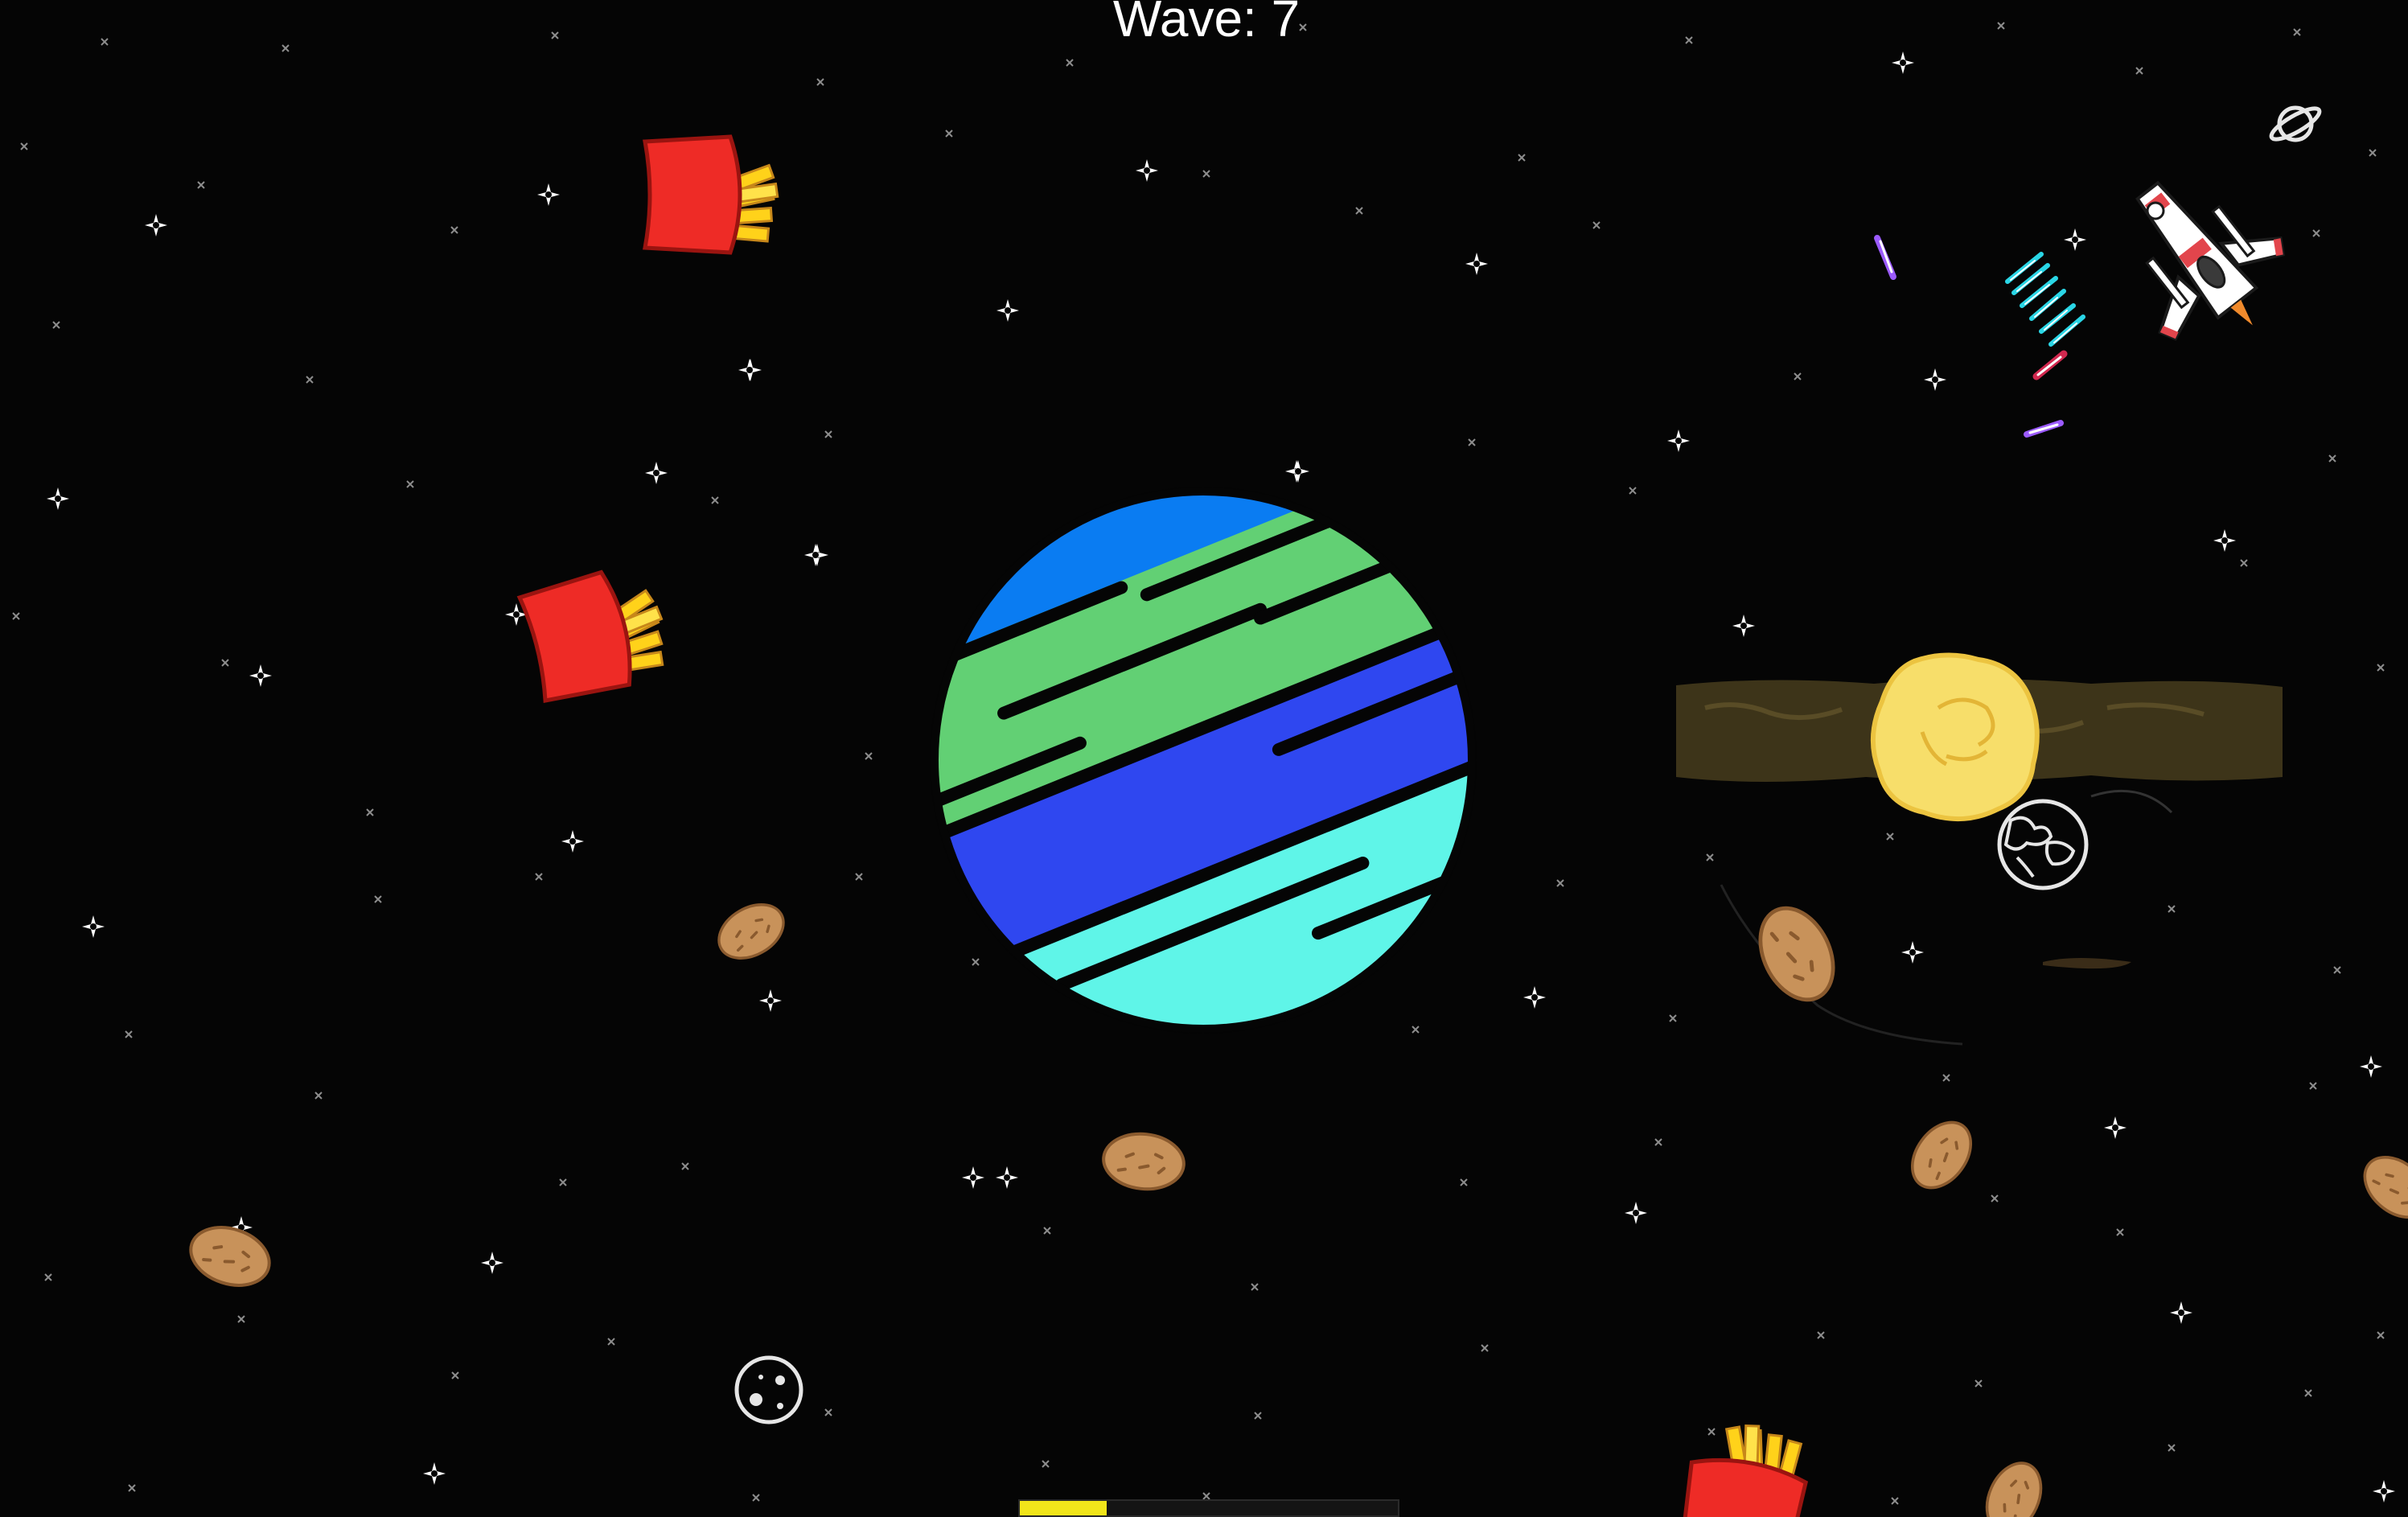 This screenshot has height=1517, width=2408. What do you see at coordinates (1208, 1508) in the screenshot?
I see `progress-bar` at bounding box center [1208, 1508].